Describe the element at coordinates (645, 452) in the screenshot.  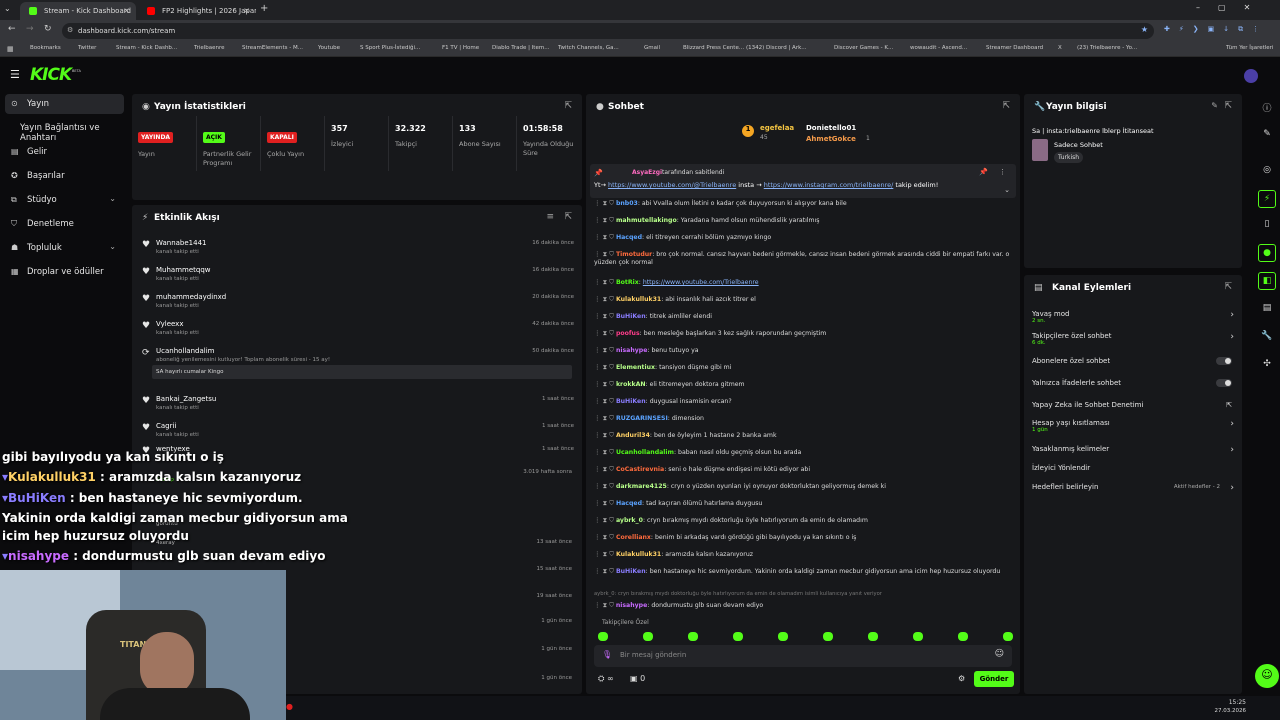
I see `chat-username: Ucanhollandalim` at that location.